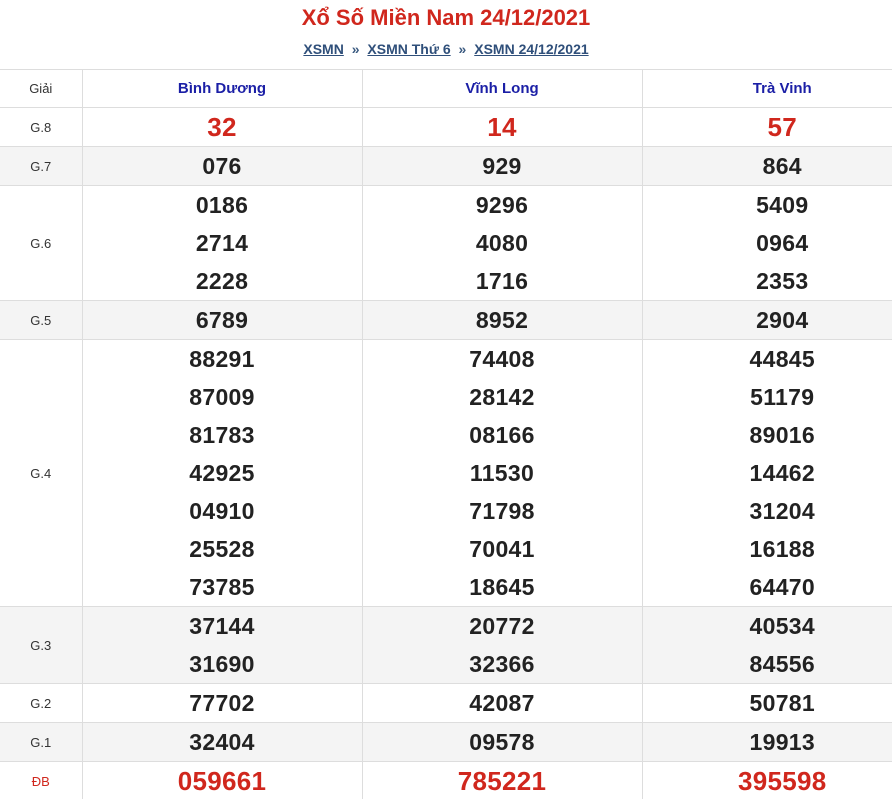 This screenshot has width=892, height=799. Describe the element at coordinates (782, 320) in the screenshot. I see `result-number: 2904` at that location.